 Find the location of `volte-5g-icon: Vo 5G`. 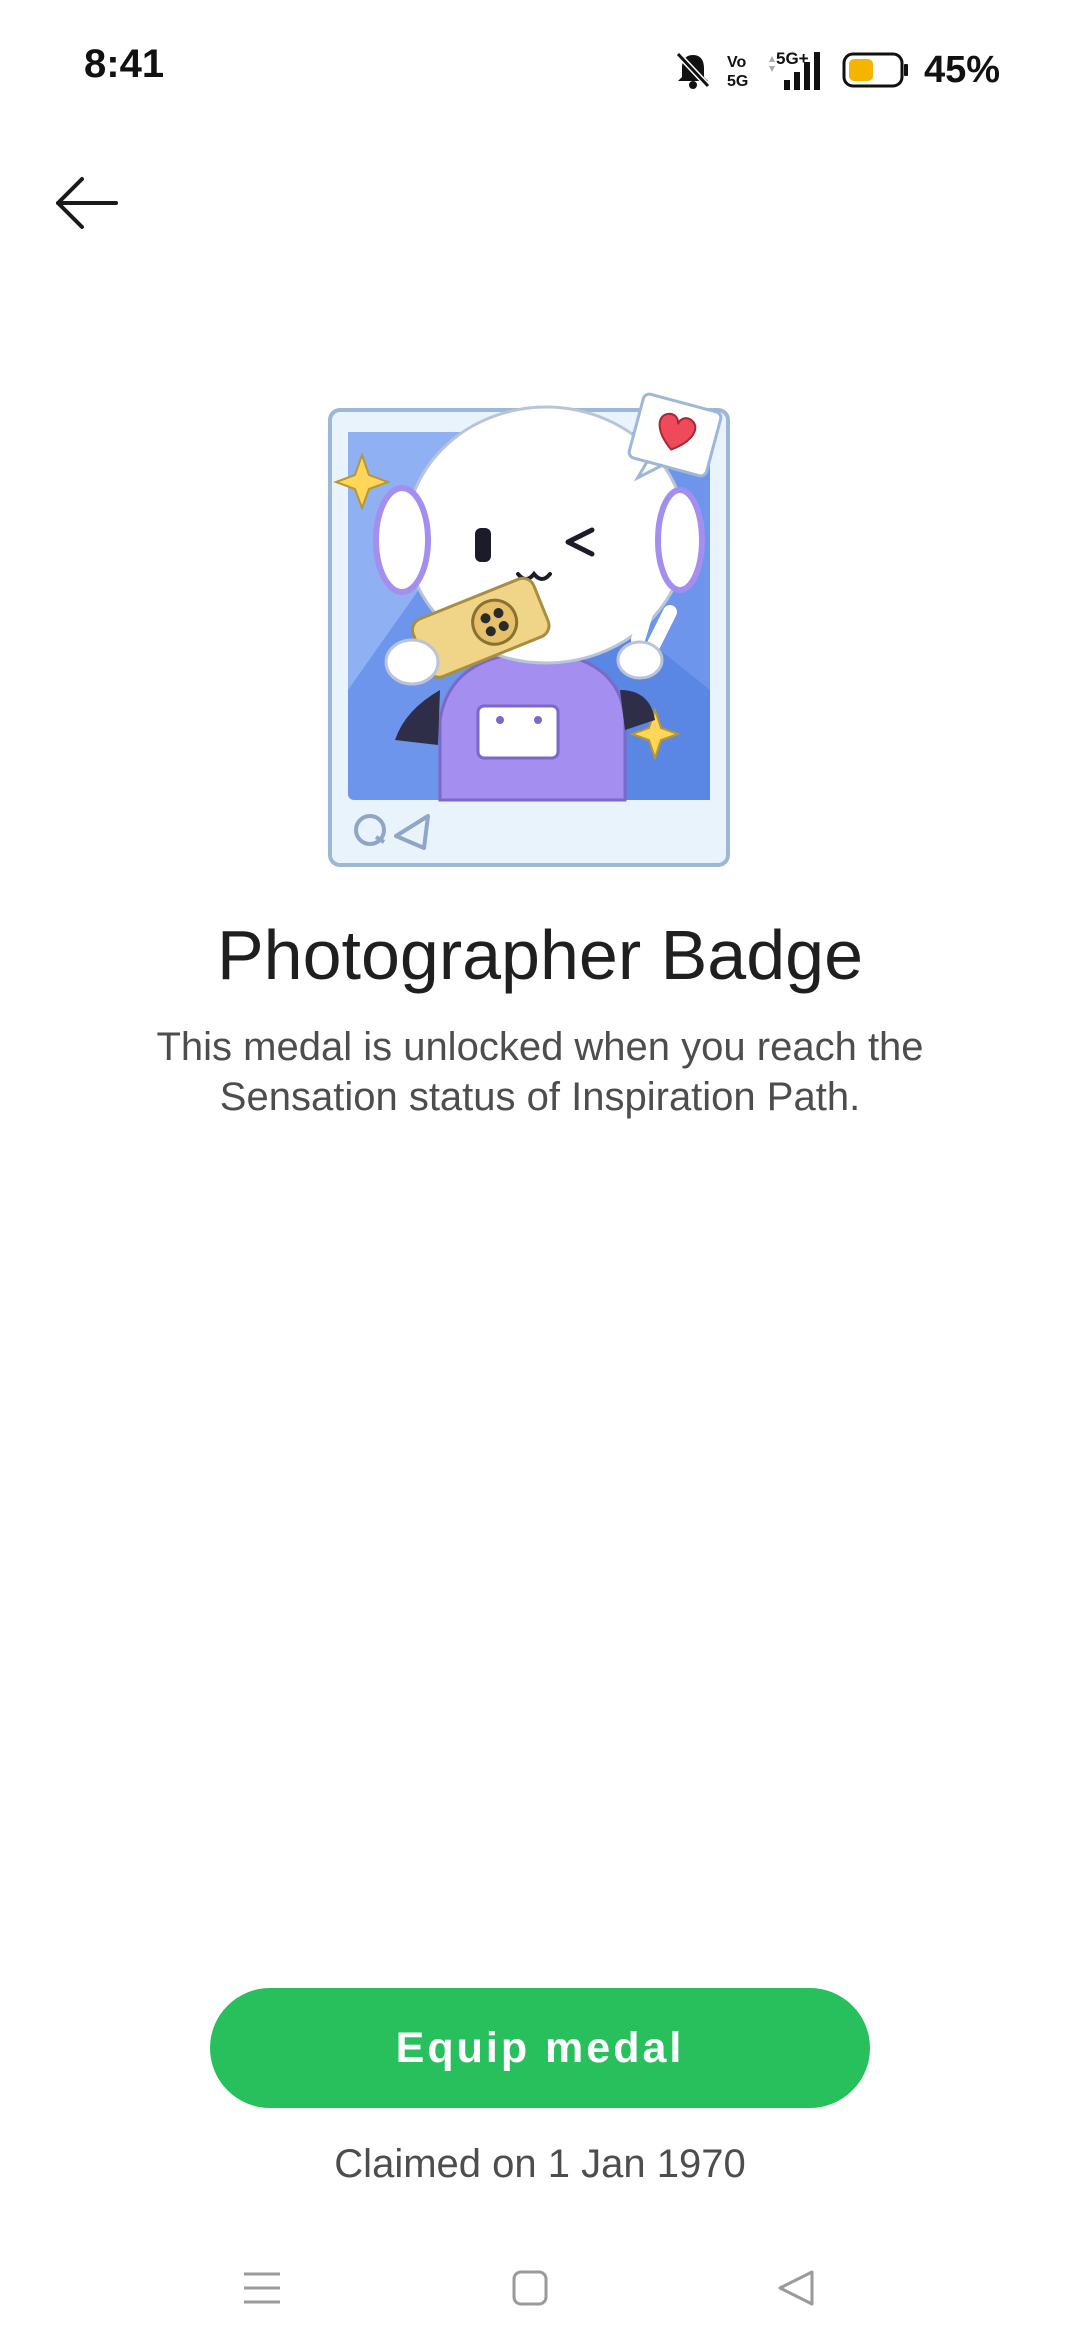

volte-5g-icon: Vo 5G is located at coordinates (739, 70).